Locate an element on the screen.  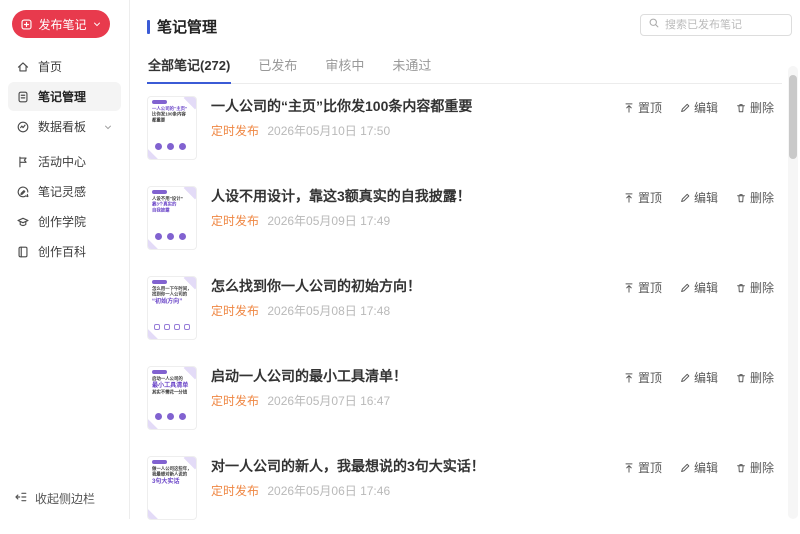
scrollbar-thumb is located at coordinates (793, 117).